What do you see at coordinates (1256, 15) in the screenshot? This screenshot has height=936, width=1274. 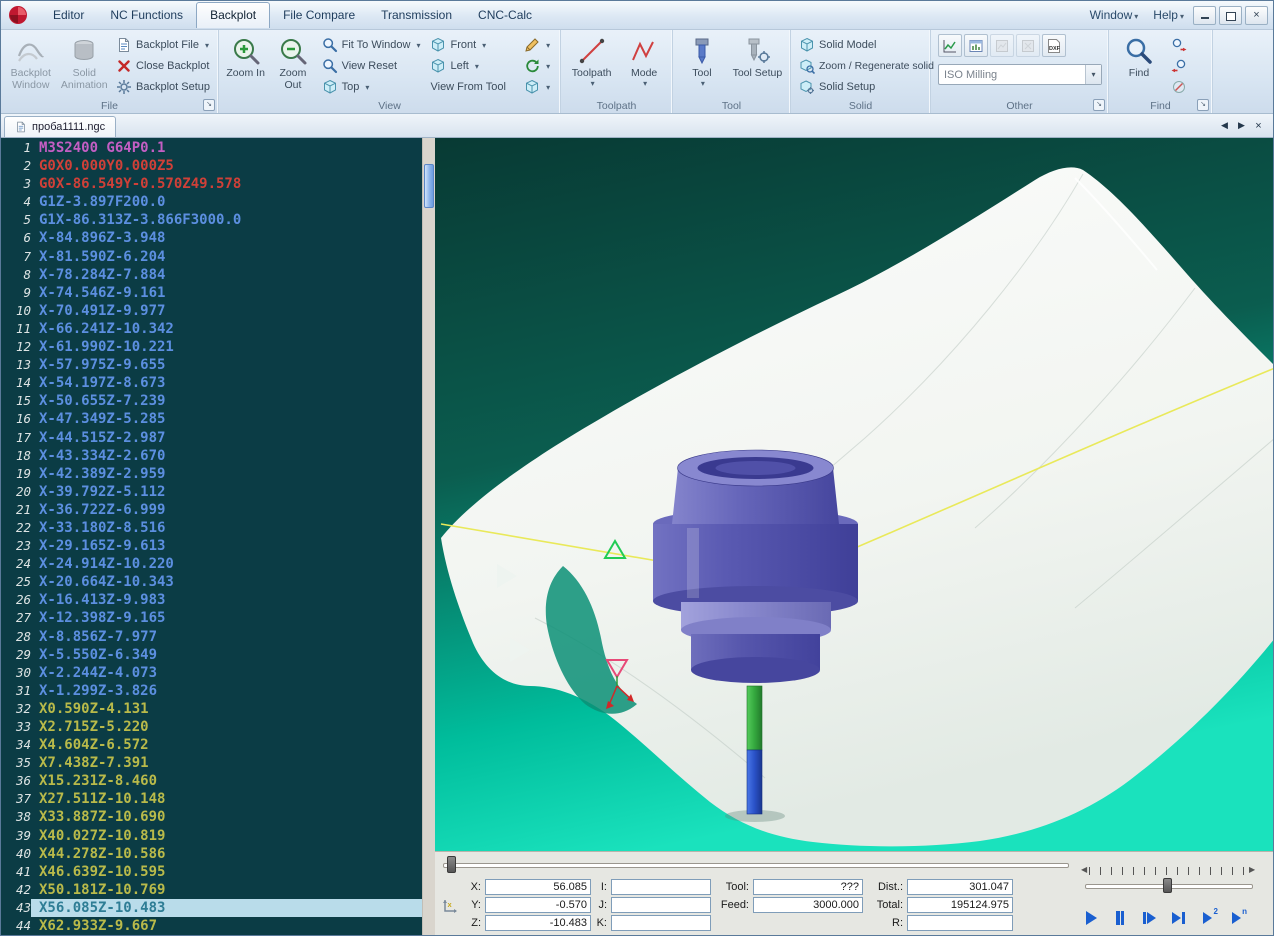 I see `close-button: ×` at bounding box center [1256, 15].